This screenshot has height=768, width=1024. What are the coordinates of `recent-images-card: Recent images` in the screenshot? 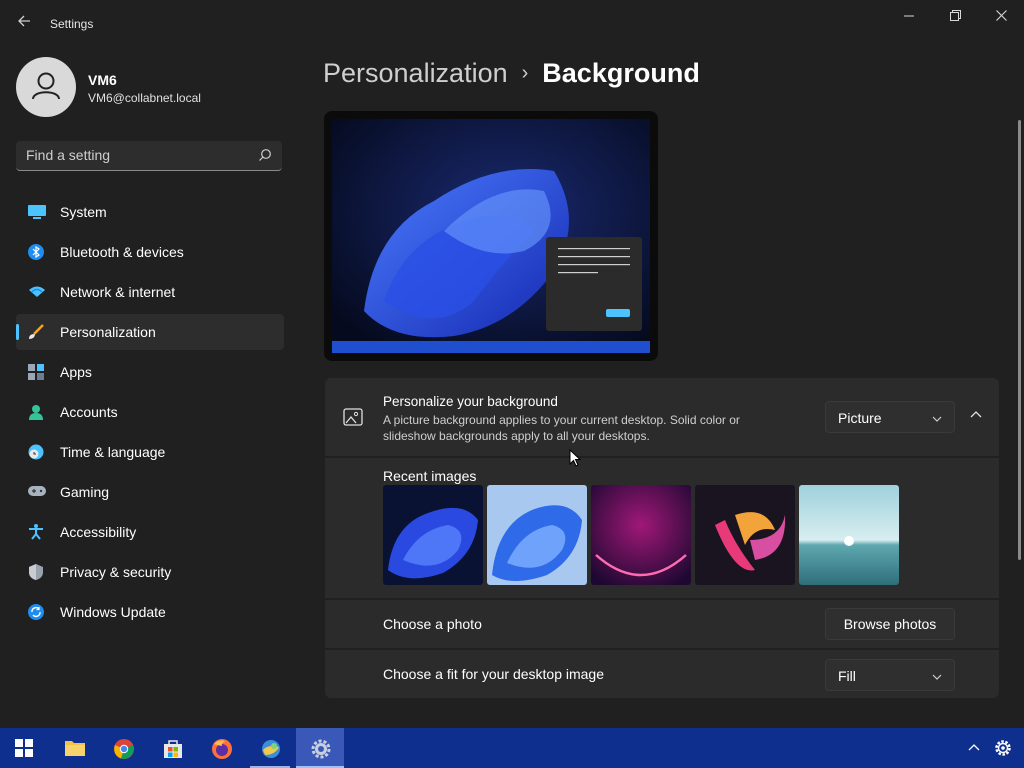 It's located at (662, 528).